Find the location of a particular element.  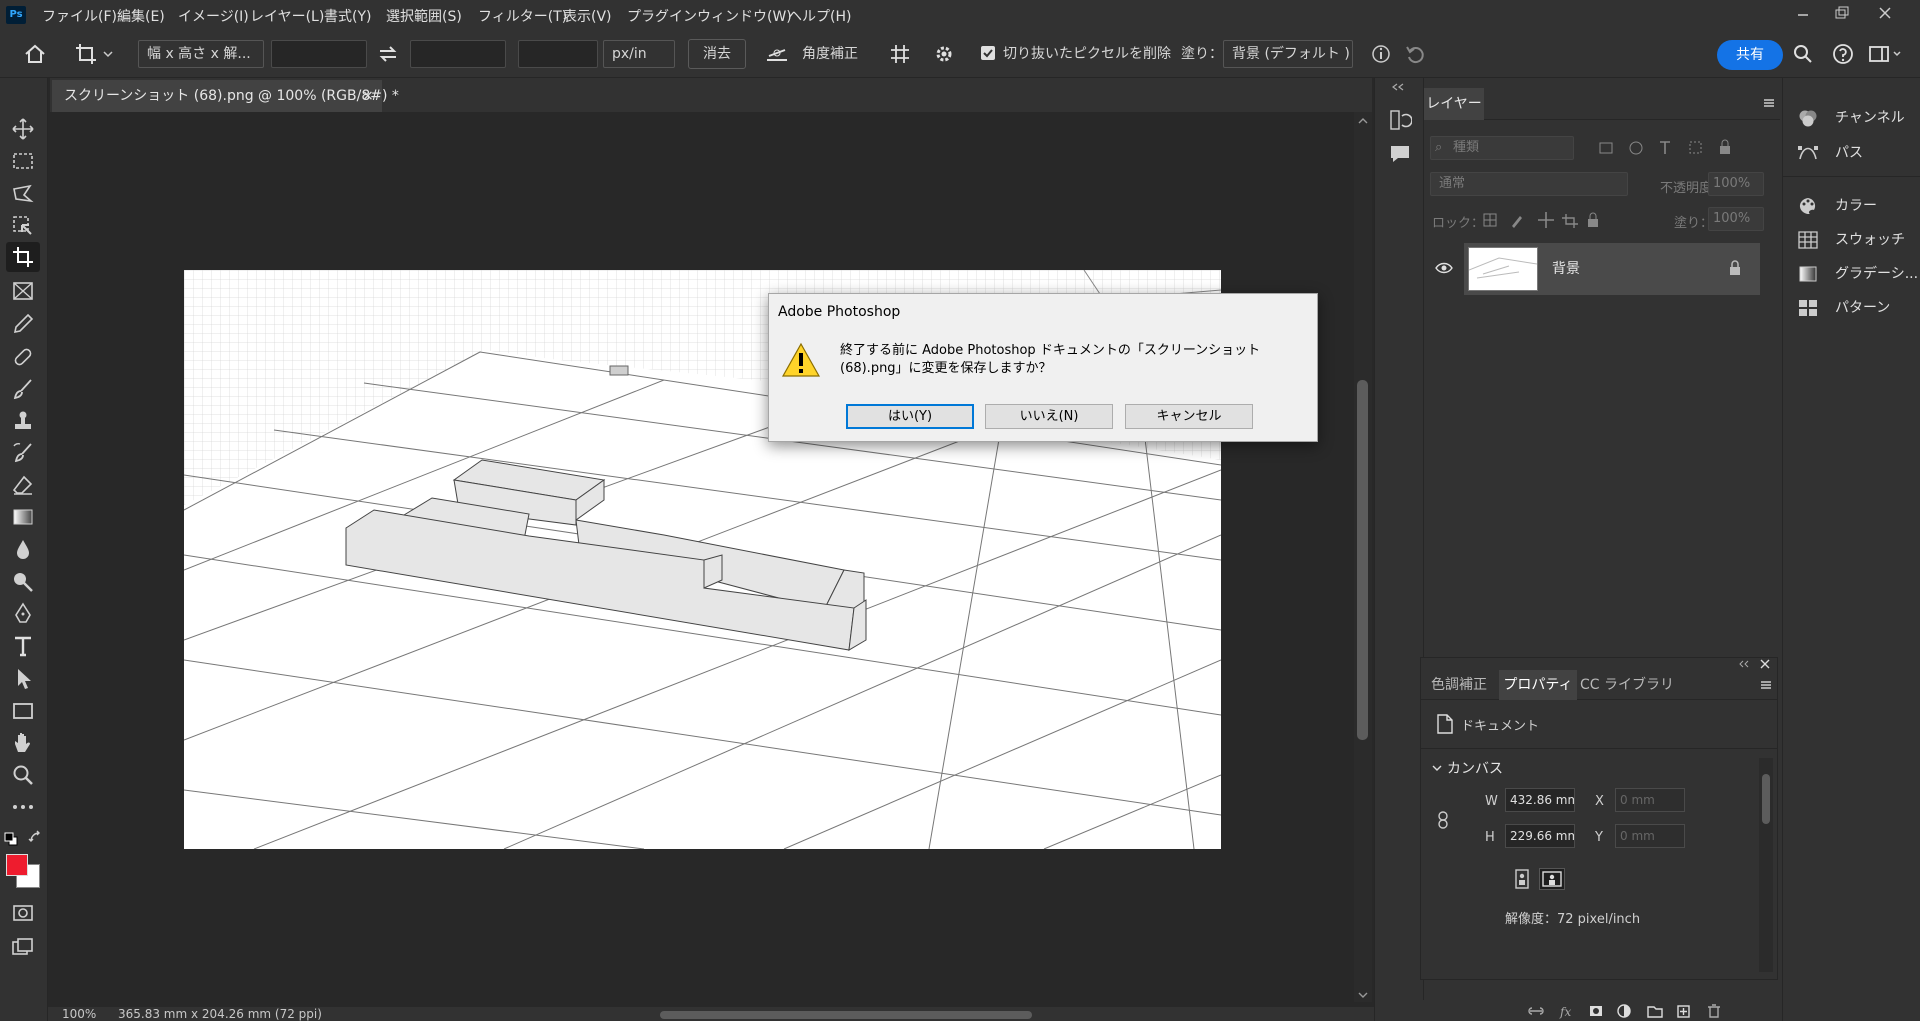

restore-icon is located at coordinates (1841, 14).